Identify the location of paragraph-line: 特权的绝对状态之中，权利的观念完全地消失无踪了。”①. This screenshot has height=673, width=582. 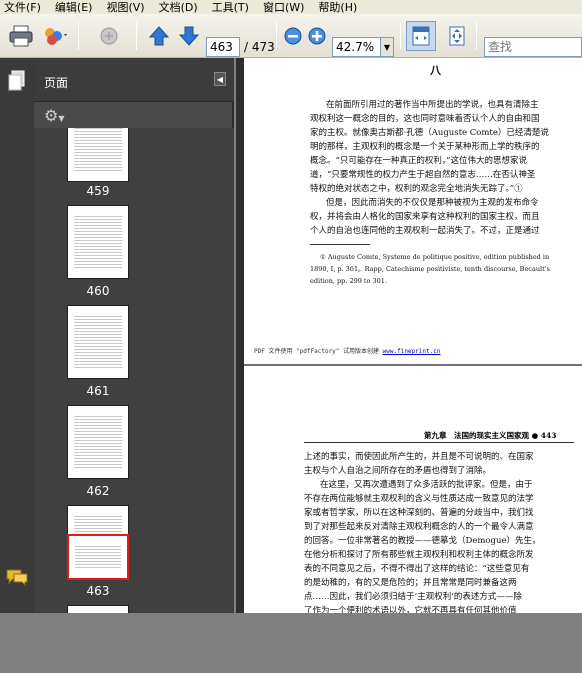
(416, 189).